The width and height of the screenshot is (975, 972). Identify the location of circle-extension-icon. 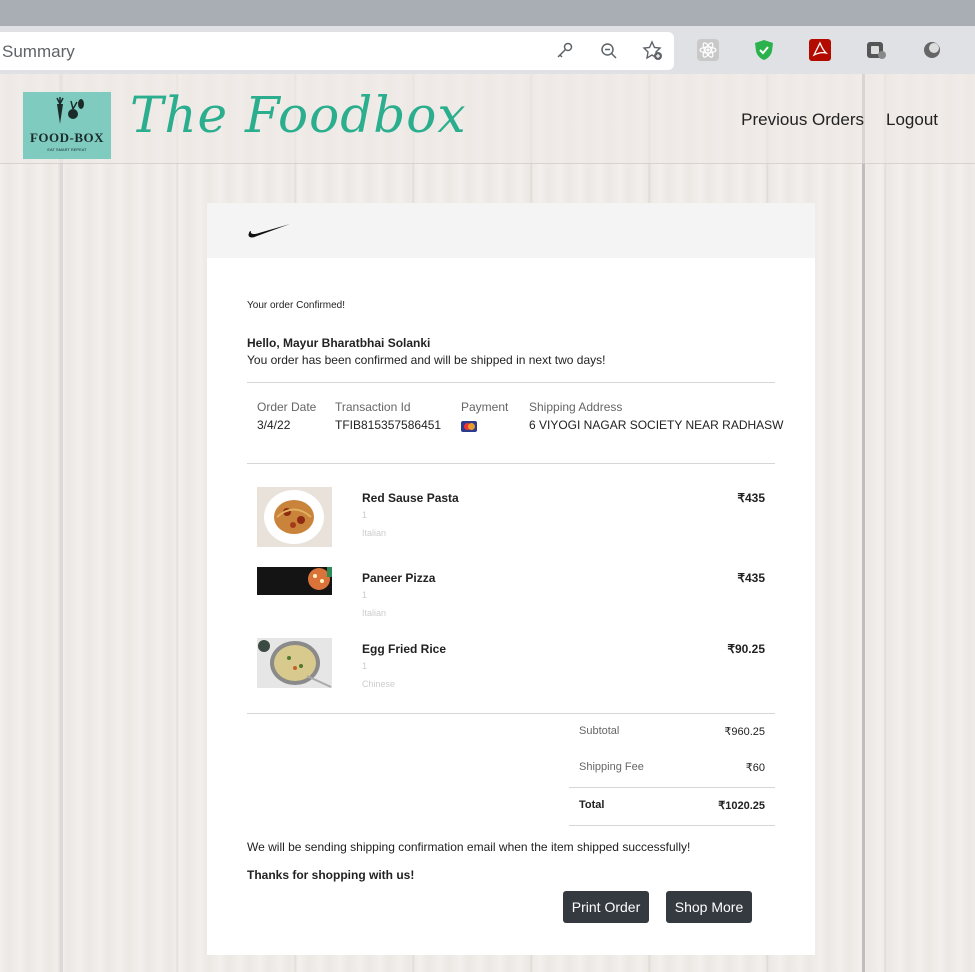
(932, 50).